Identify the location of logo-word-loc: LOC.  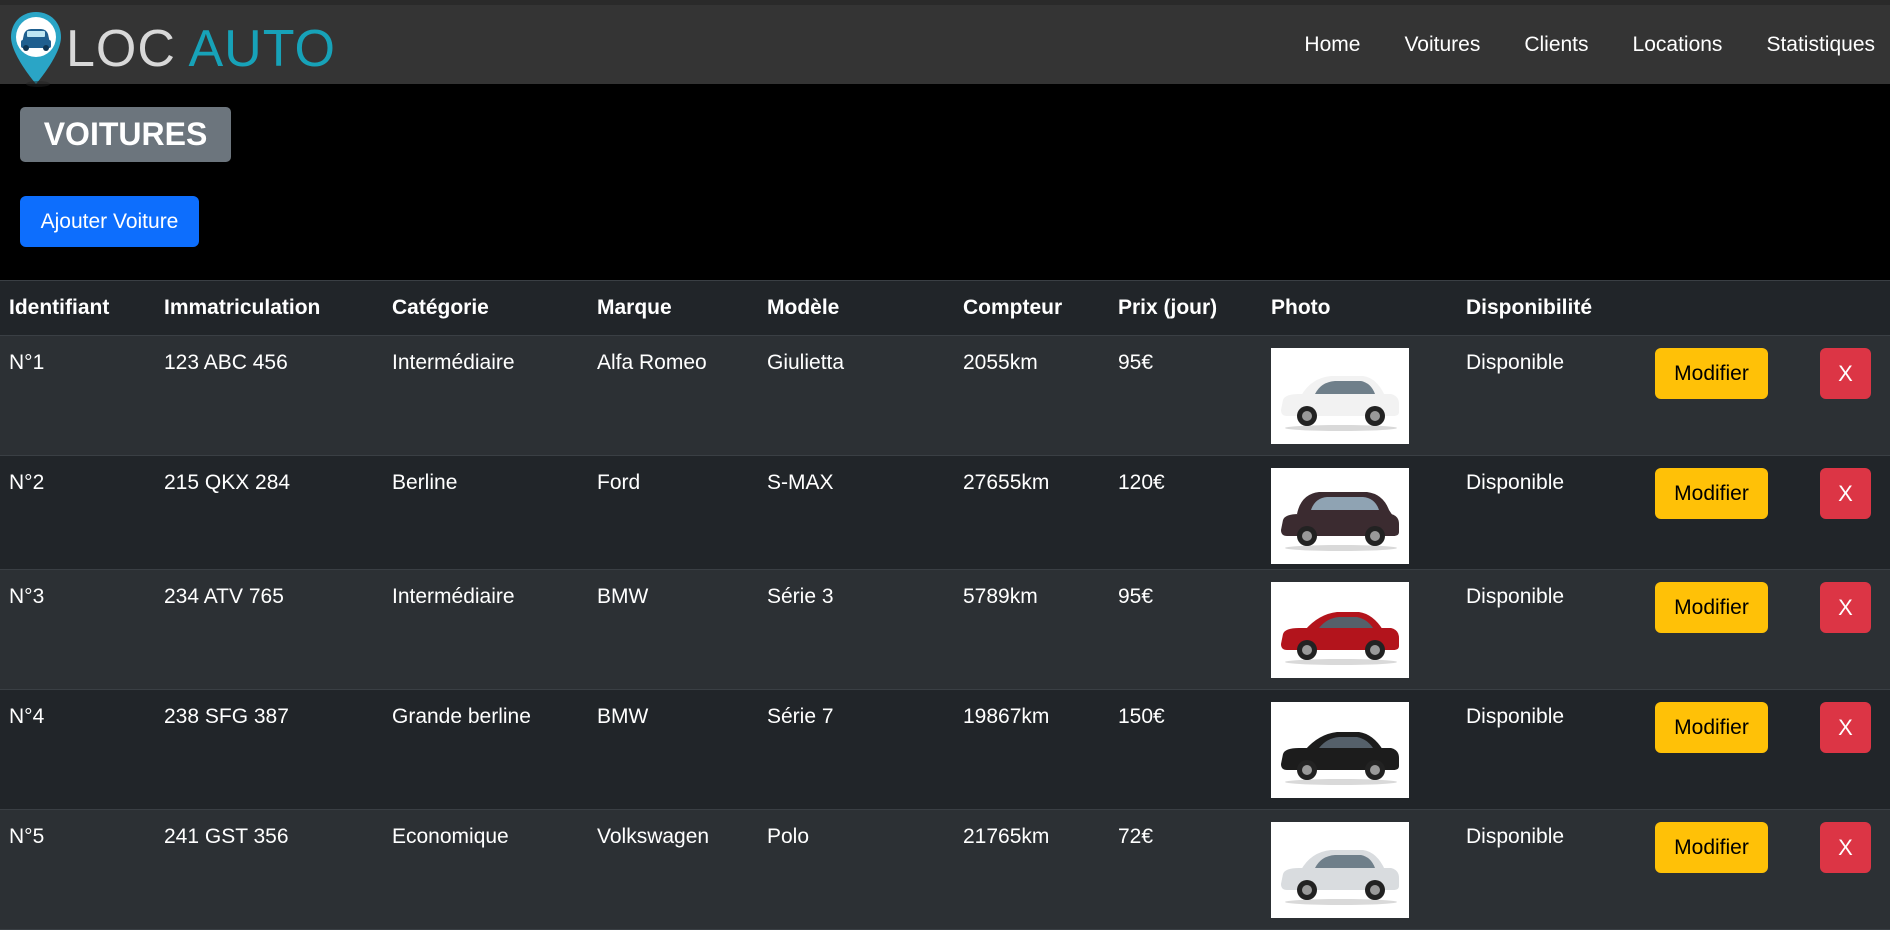
(121, 49).